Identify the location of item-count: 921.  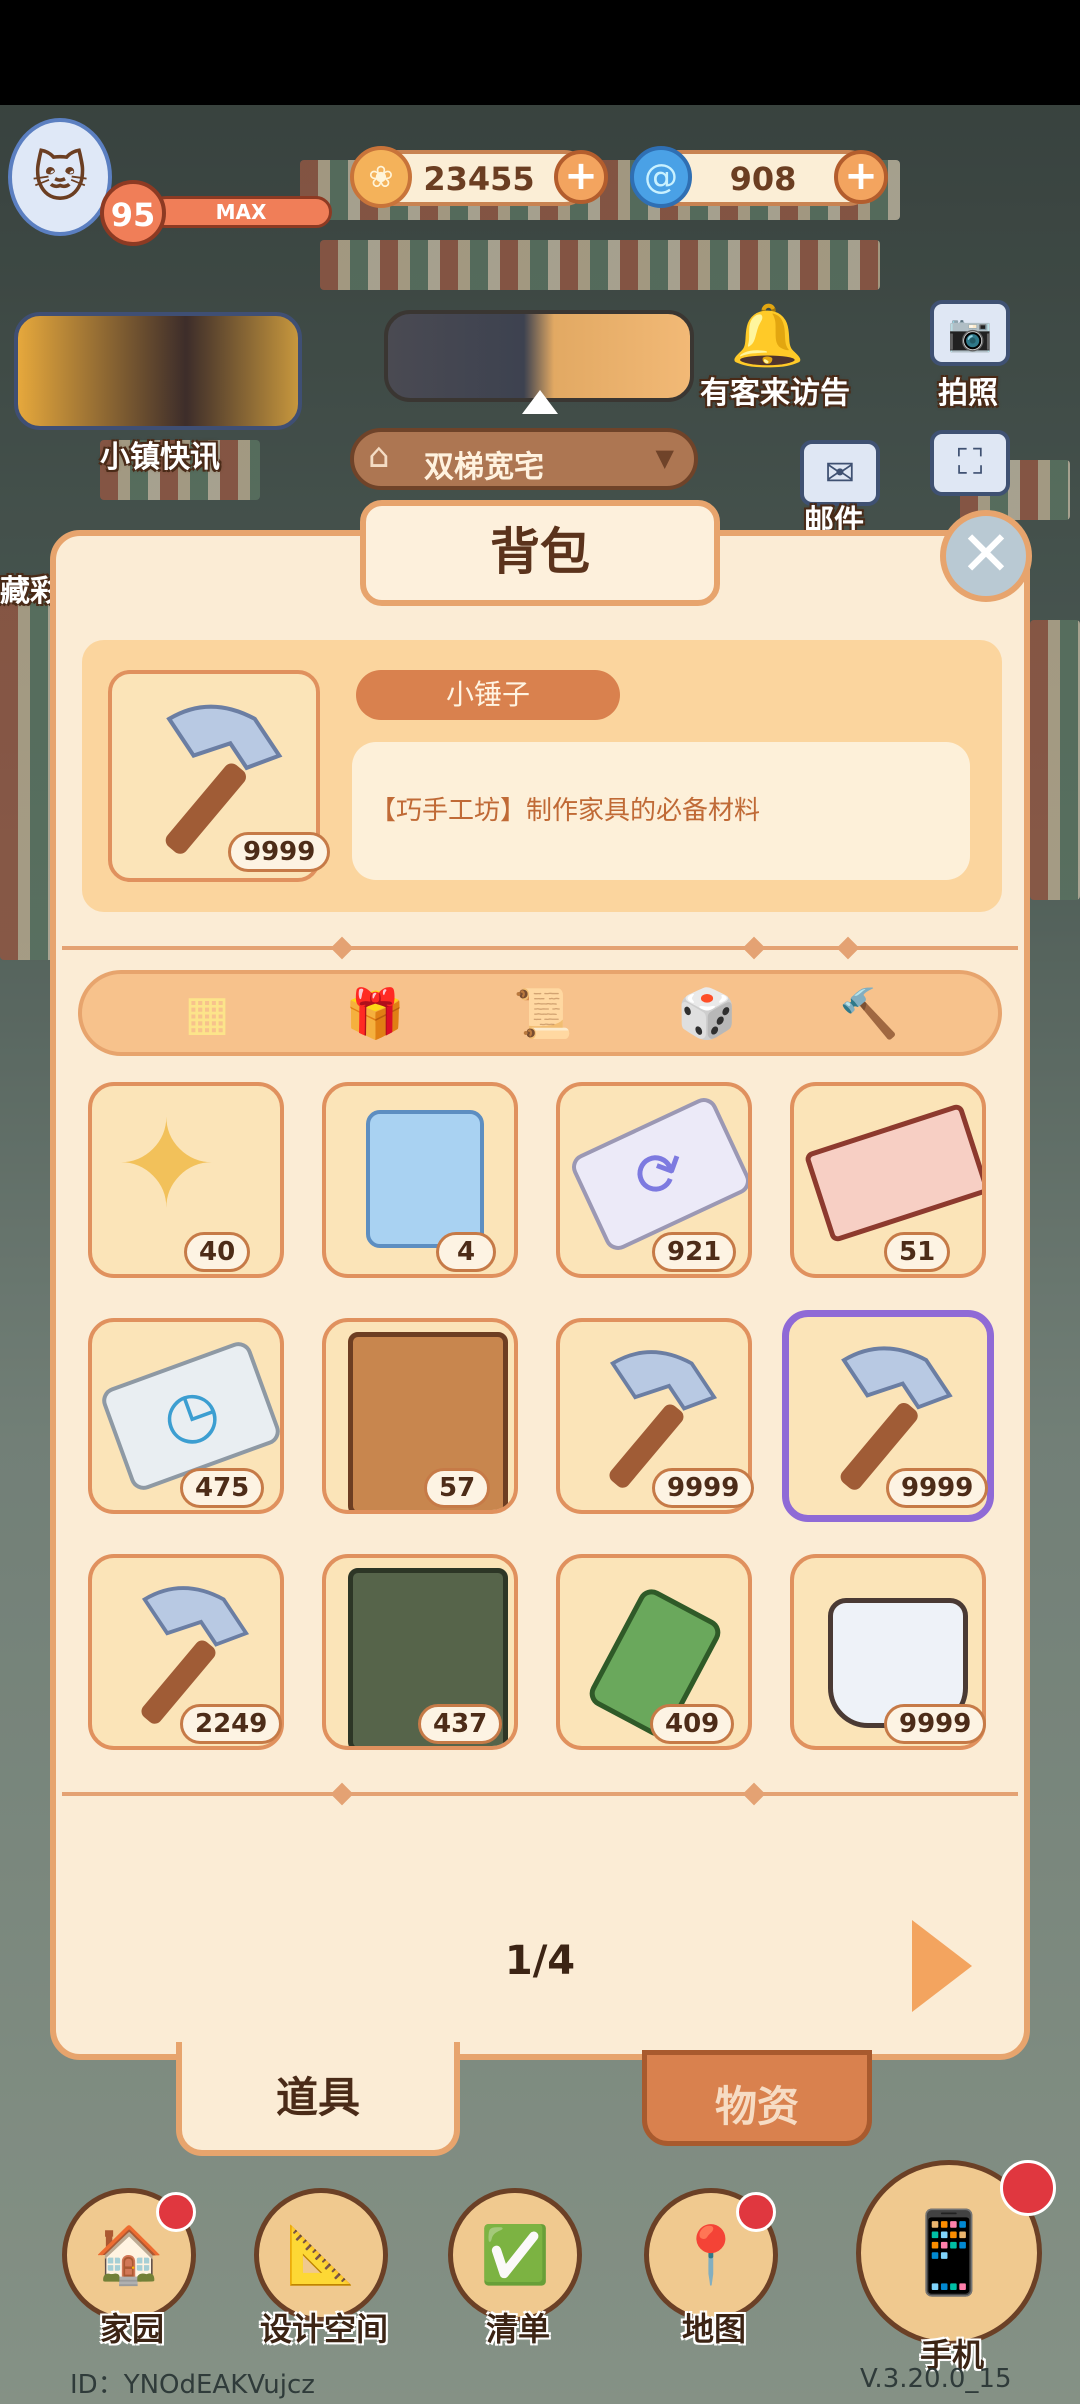
(694, 1252).